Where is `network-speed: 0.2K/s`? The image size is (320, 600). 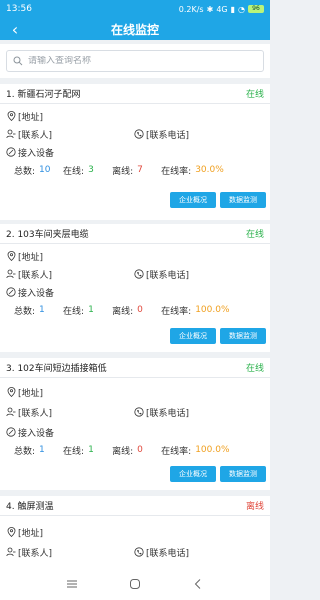 network-speed: 0.2K/s is located at coordinates (191, 9).